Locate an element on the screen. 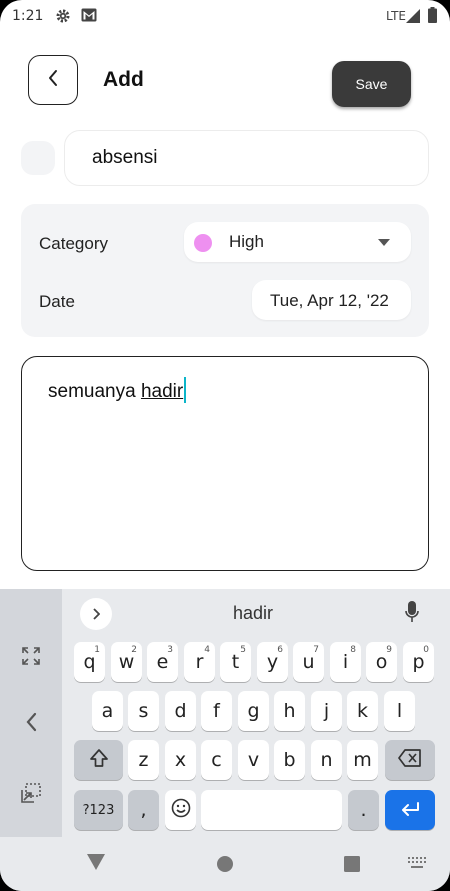 This screenshot has height=891, width=450. emoji-icon is located at coordinates (181, 810).